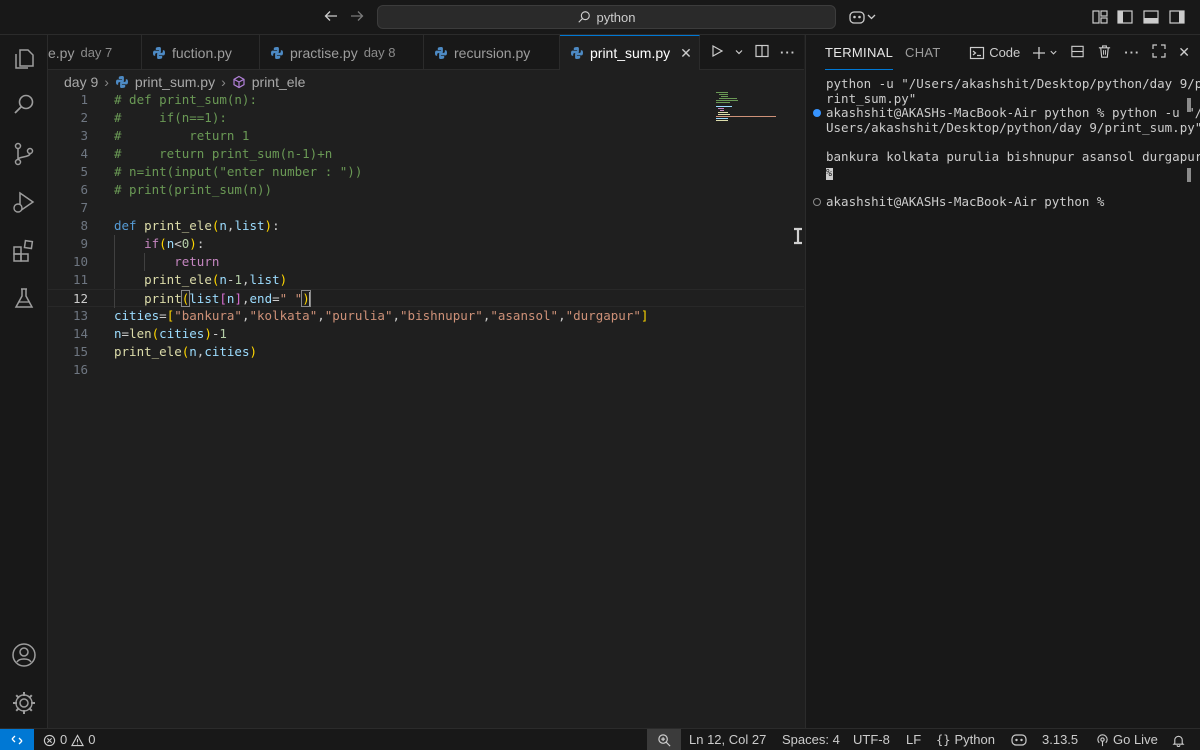  Describe the element at coordinates (1060, 739) in the screenshot. I see `python-interpreter: 3.13.5` at that location.